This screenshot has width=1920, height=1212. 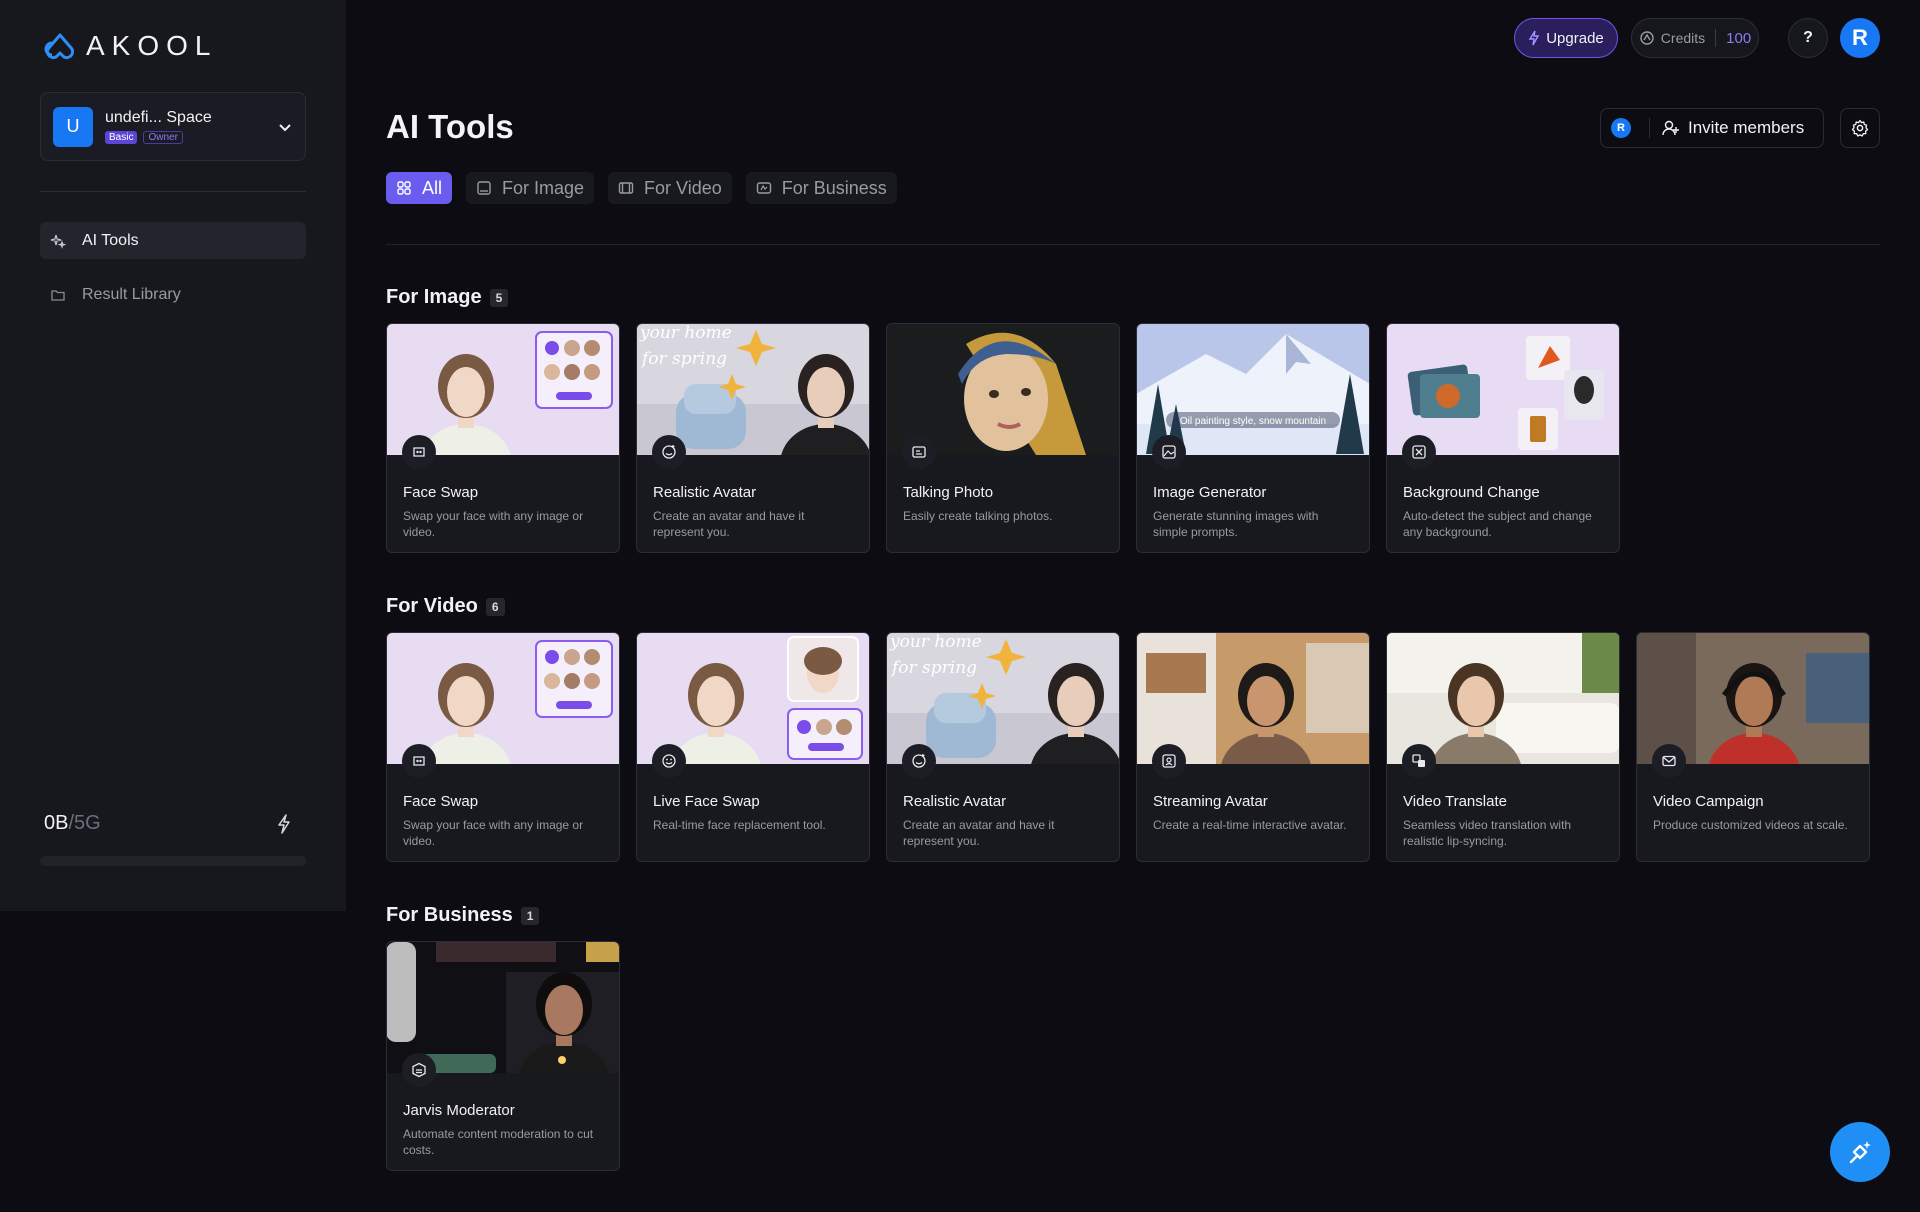 I want to click on grid-icon, so click(x=404, y=188).